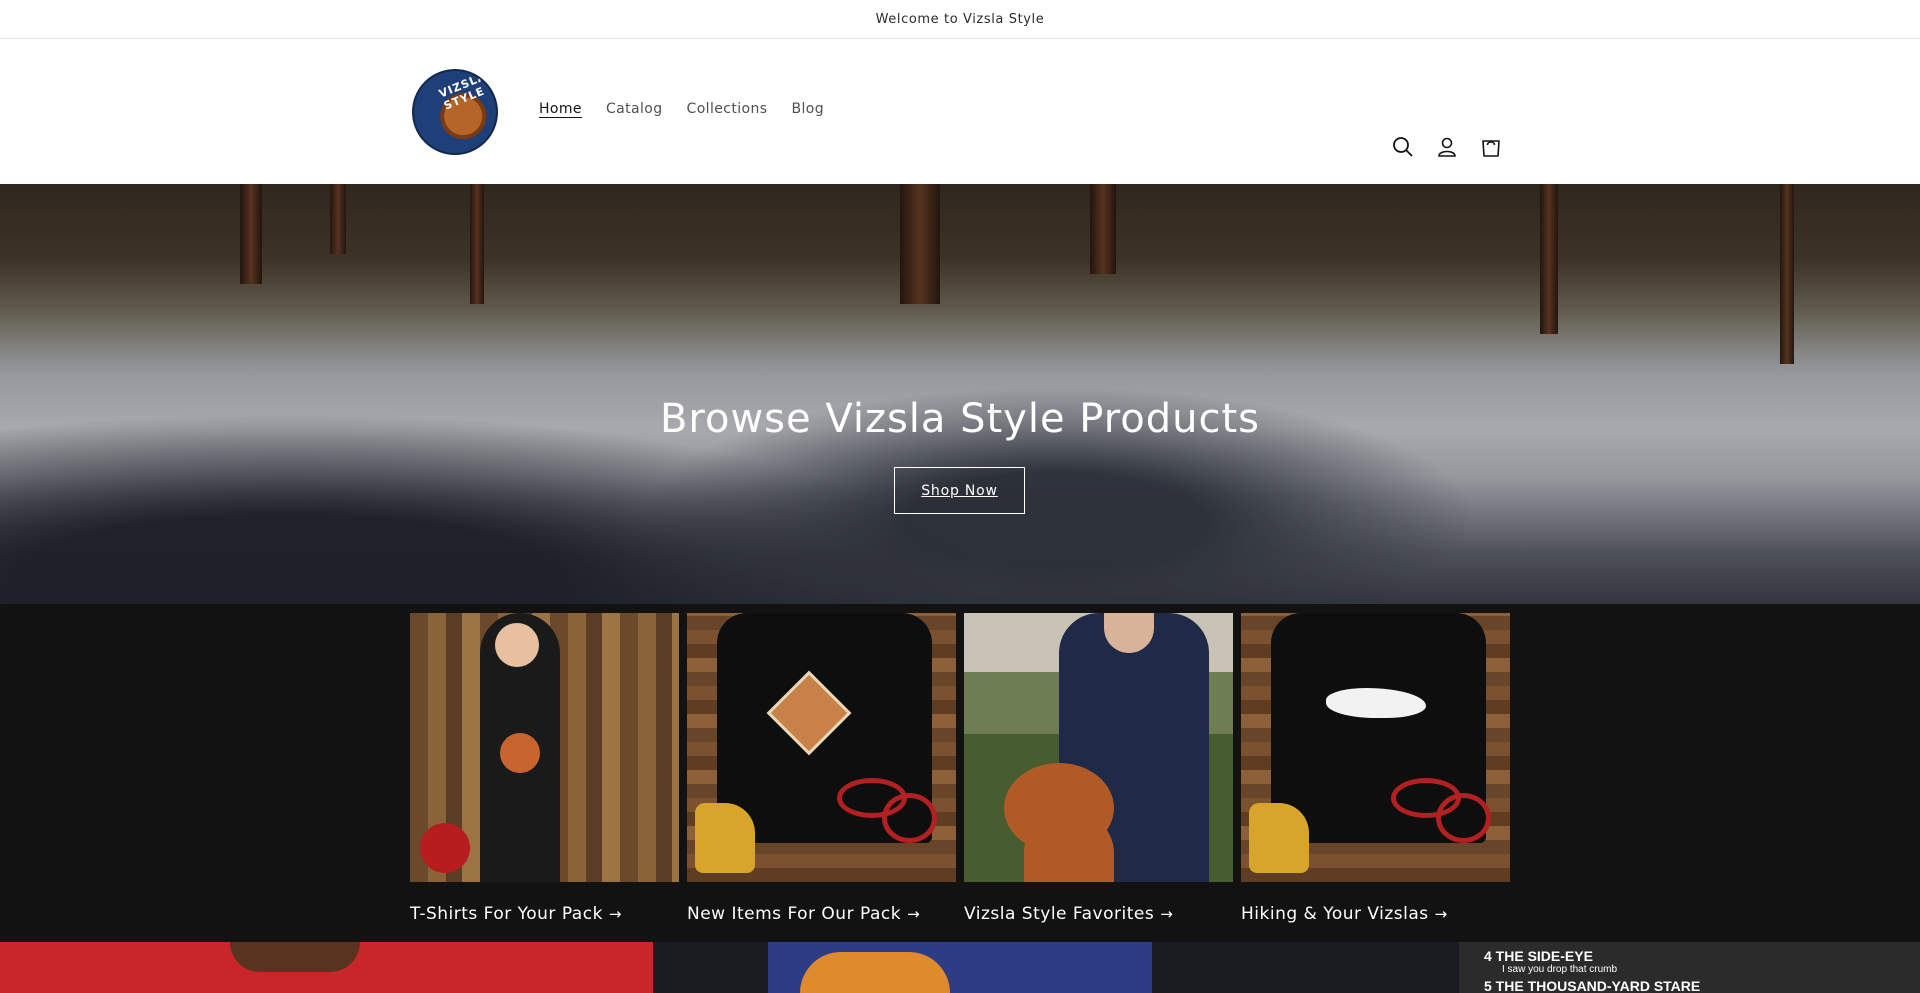 This screenshot has height=993, width=1920. Describe the element at coordinates (794, 914) in the screenshot. I see `collection-title: New Items For Our Pack` at that location.